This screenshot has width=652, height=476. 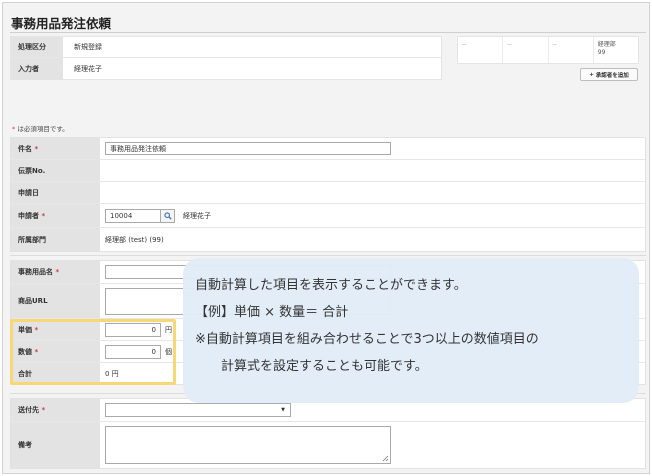 What do you see at coordinates (198, 410) in the screenshot?
I see `destination-select: ▼` at bounding box center [198, 410].